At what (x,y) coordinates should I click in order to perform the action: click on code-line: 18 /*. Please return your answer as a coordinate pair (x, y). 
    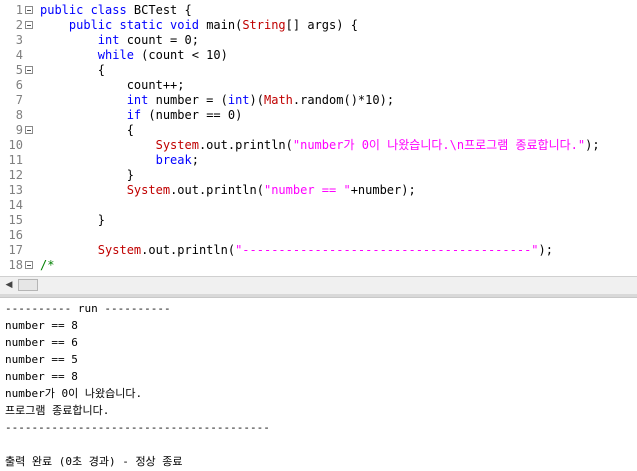
    Looking at the image, I should click on (318, 265).